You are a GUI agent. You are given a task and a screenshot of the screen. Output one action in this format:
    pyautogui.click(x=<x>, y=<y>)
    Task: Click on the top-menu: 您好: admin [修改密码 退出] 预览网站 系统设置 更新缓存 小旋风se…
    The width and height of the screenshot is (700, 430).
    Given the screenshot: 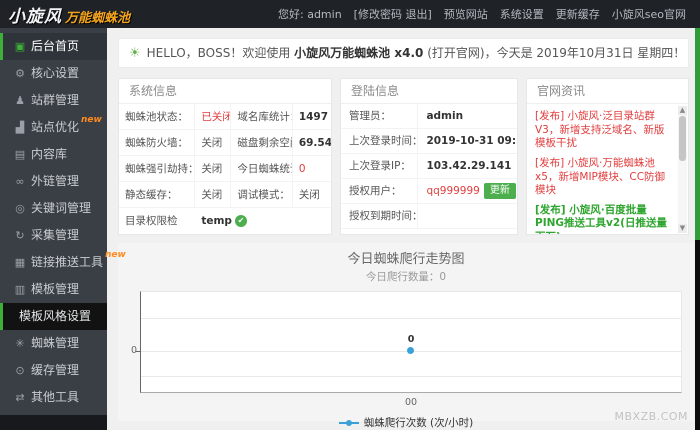 What is the action you would take?
    pyautogui.click(x=482, y=14)
    